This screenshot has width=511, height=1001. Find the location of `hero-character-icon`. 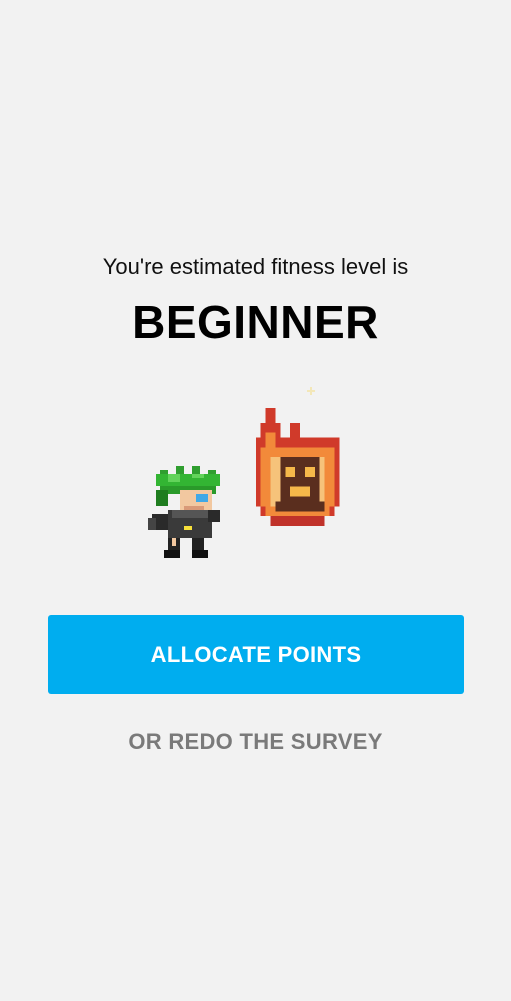

hero-character-icon is located at coordinates (184, 512).